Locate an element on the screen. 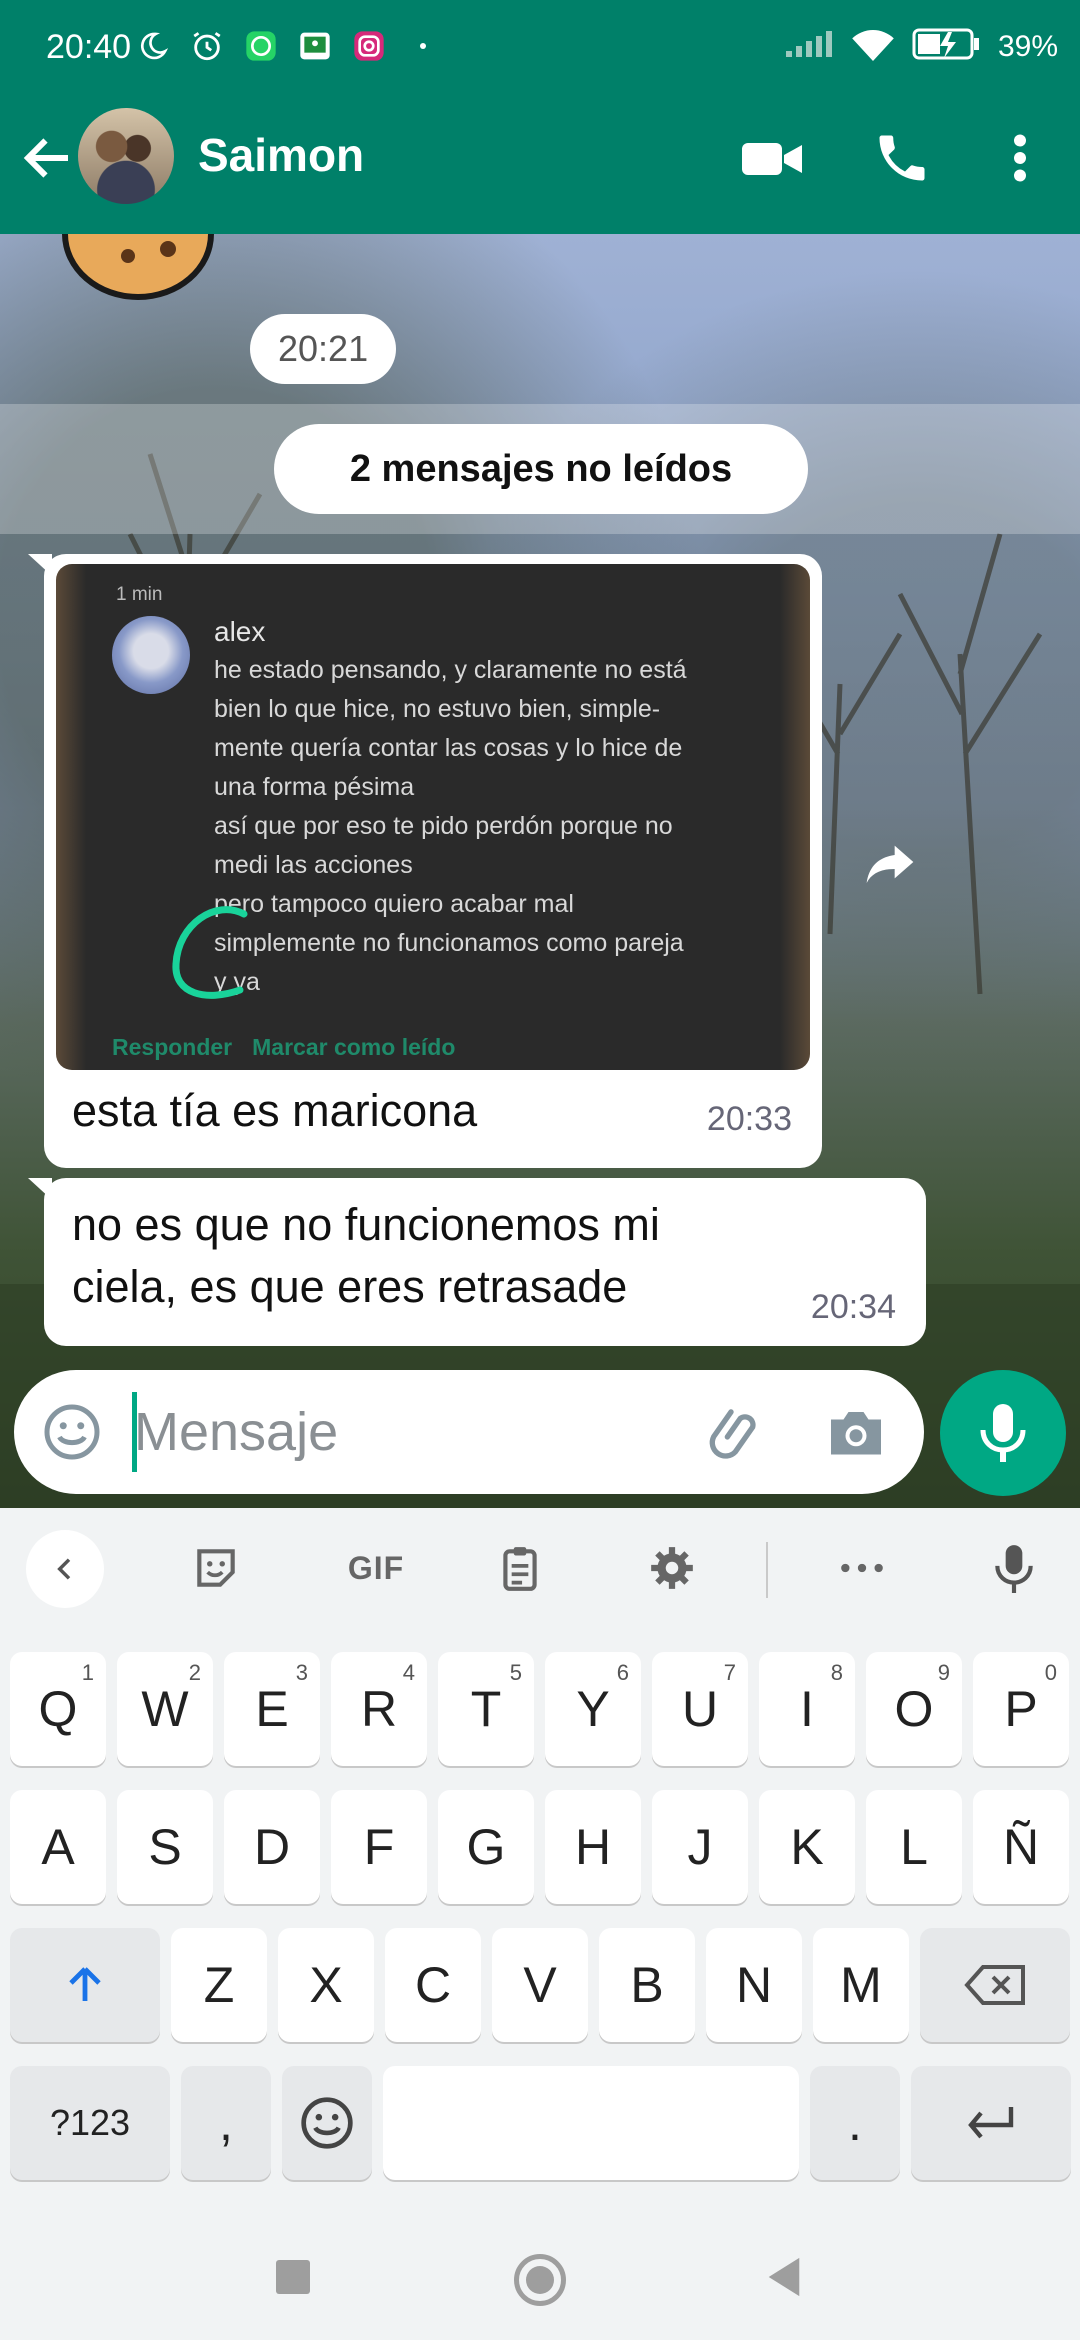  recents-button is located at coordinates (293, 2277).